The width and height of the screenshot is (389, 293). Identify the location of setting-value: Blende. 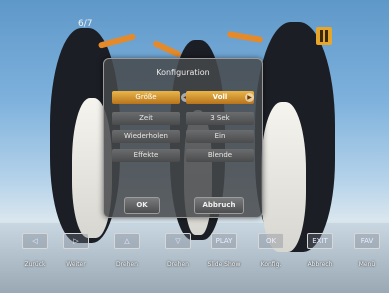
(220, 155).